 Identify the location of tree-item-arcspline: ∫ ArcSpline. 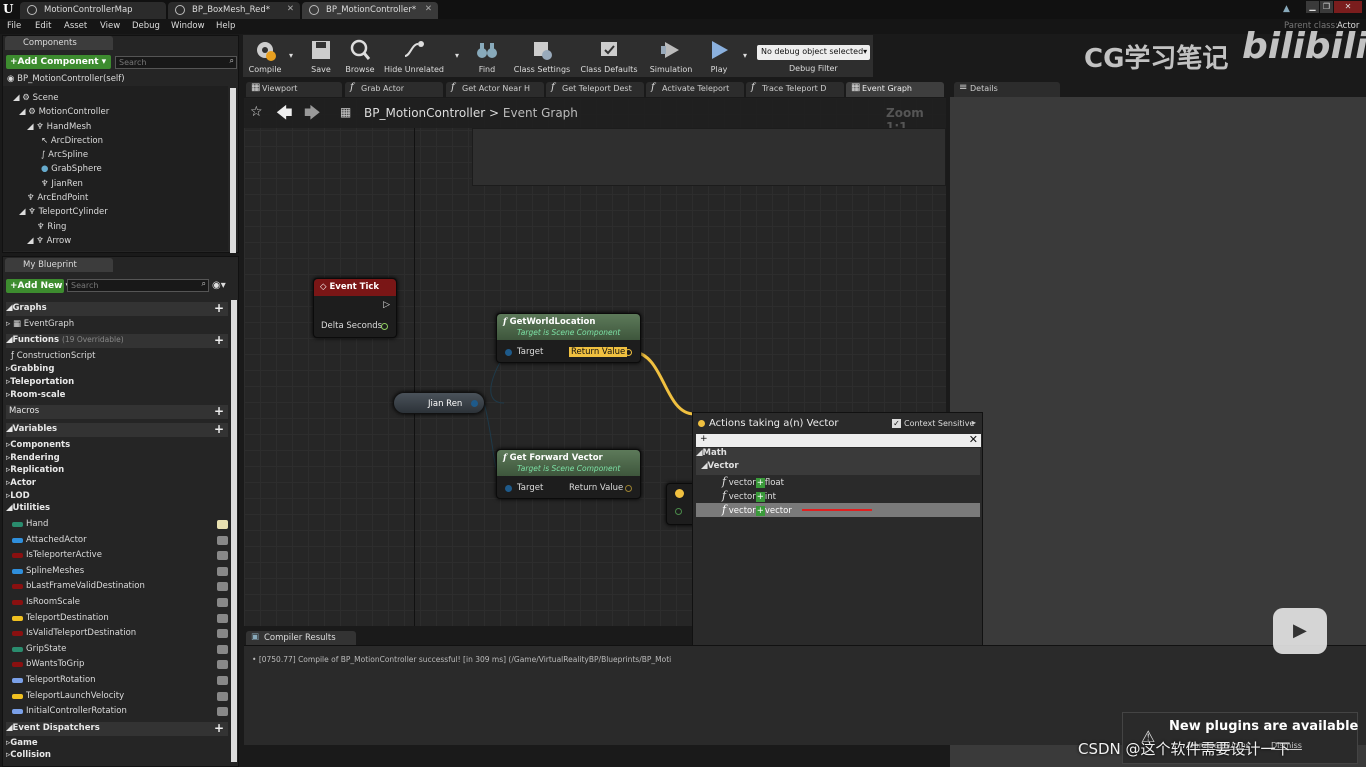
(64, 155).